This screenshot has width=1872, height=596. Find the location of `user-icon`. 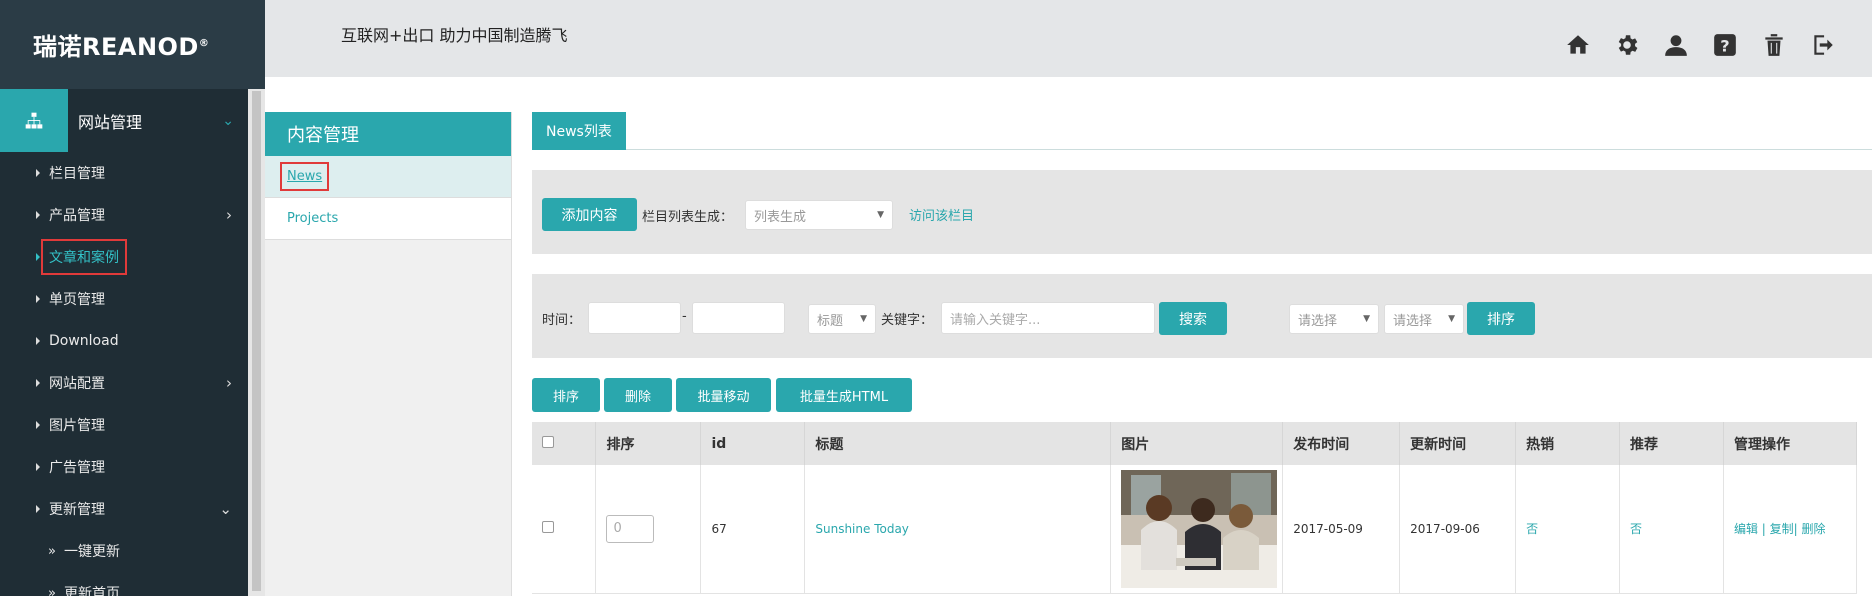

user-icon is located at coordinates (1676, 45).